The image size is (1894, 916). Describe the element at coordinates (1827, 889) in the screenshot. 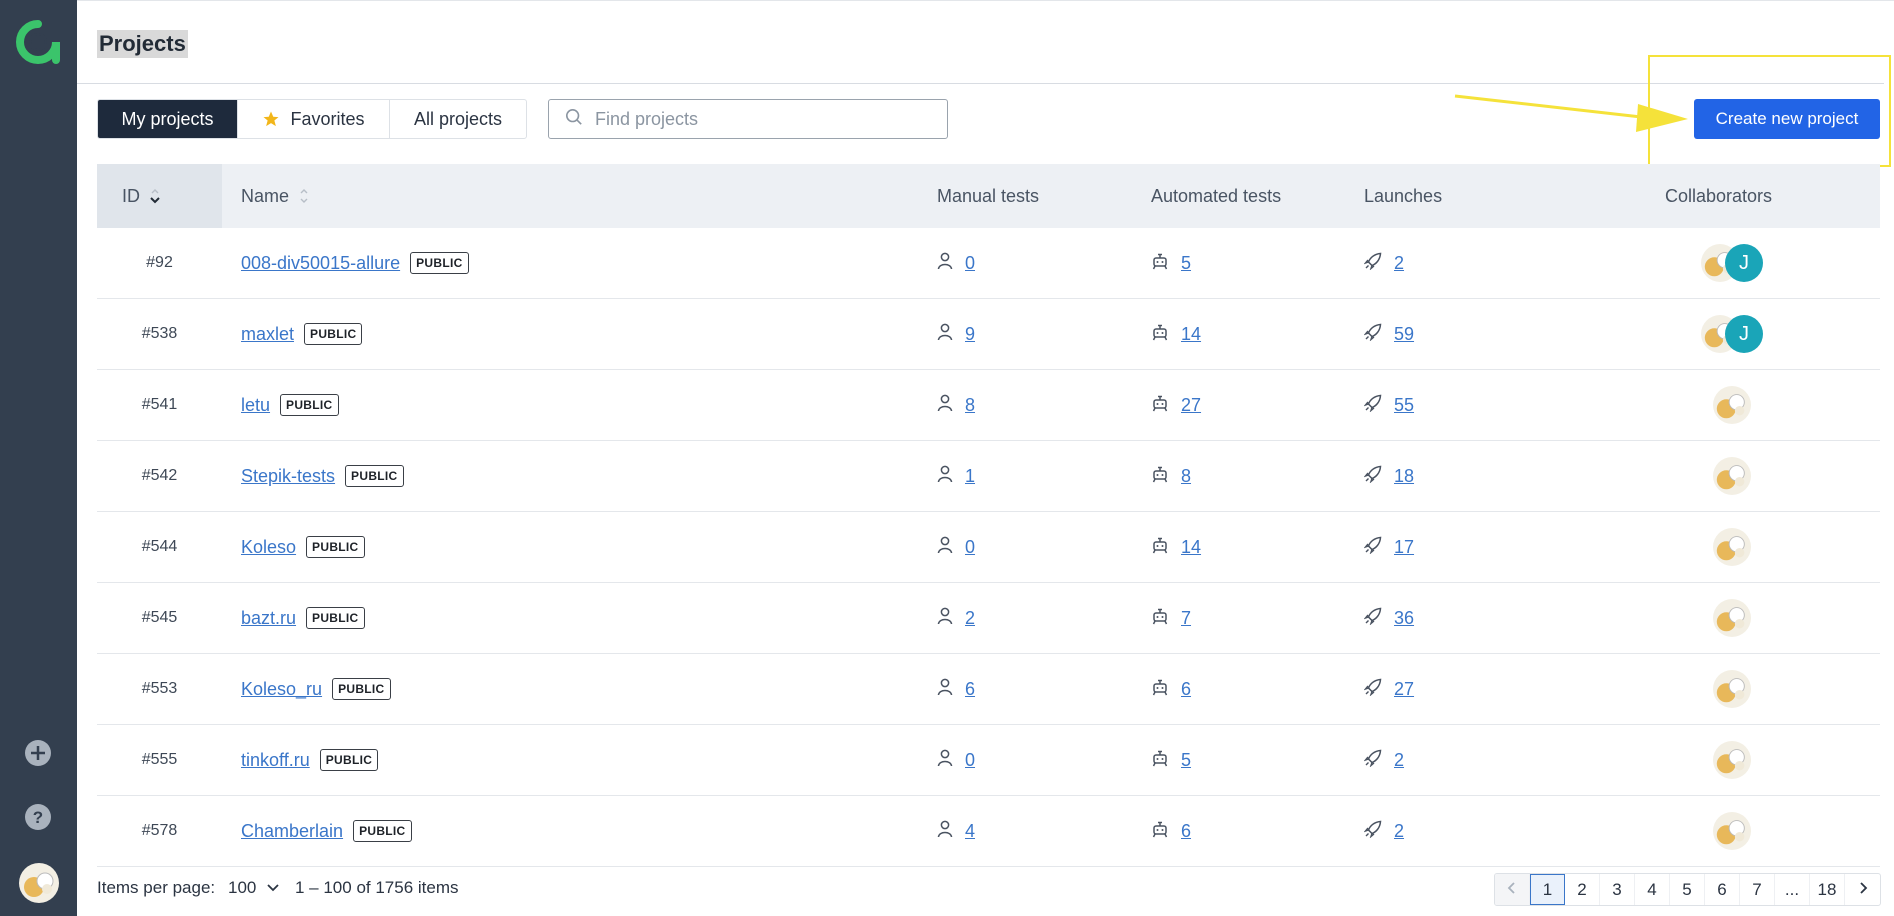

I see `page-button: 18` at that location.